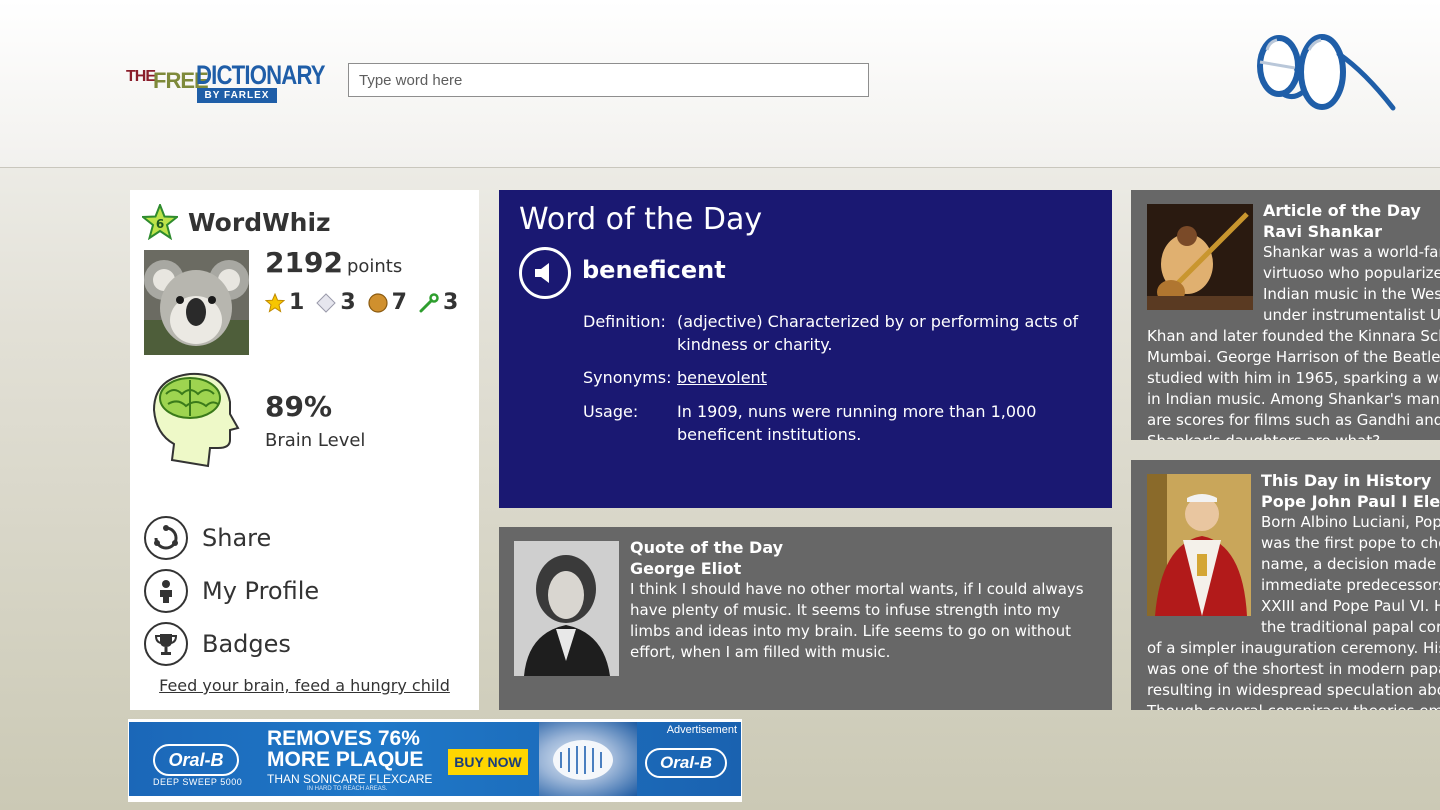  Describe the element at coordinates (326, 302) in the screenshot. I see `diamond-icon` at that location.